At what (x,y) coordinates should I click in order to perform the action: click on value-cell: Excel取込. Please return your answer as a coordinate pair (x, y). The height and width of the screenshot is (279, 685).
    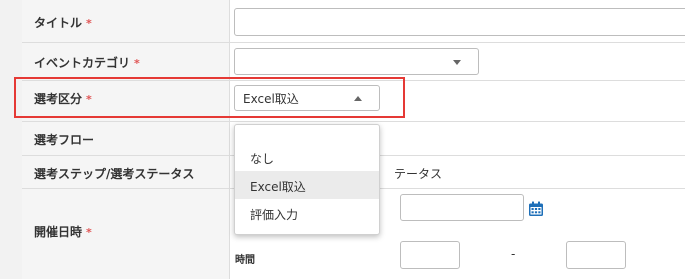
    Looking at the image, I should click on (457, 101).